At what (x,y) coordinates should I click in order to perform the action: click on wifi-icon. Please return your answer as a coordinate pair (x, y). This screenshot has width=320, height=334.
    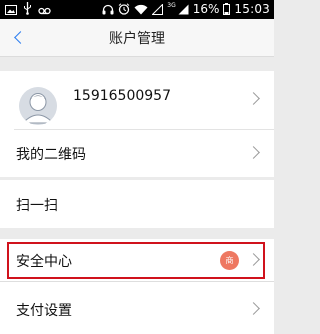
    Looking at the image, I should click on (141, 9).